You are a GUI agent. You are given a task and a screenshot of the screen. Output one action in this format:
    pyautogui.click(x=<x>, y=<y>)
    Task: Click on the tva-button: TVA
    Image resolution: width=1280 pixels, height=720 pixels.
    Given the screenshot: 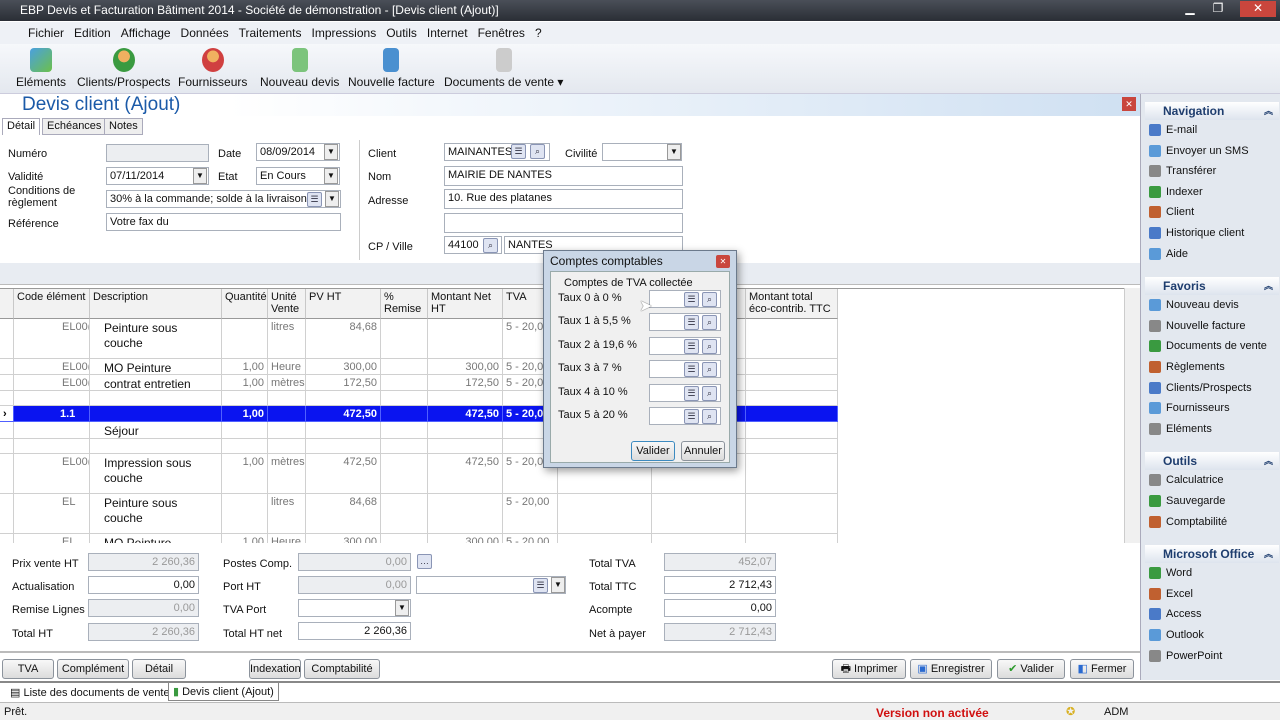 What is the action you would take?
    pyautogui.click(x=28, y=669)
    